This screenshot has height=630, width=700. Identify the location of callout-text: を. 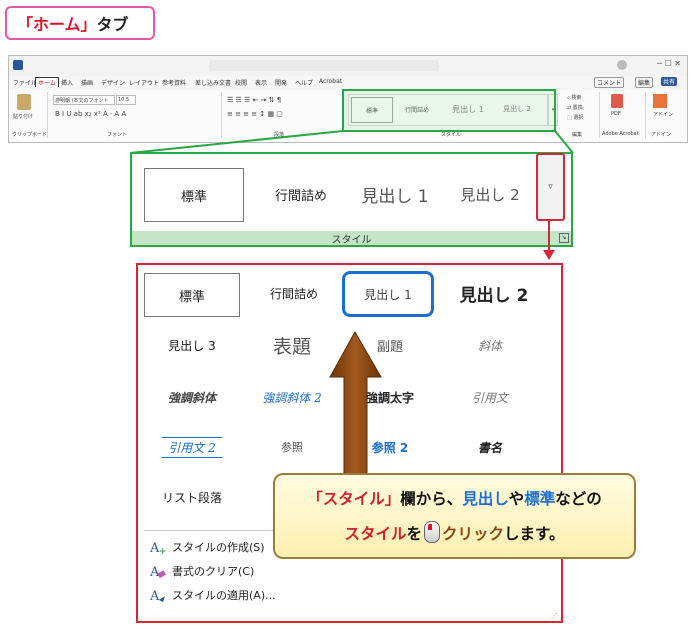
(414, 534).